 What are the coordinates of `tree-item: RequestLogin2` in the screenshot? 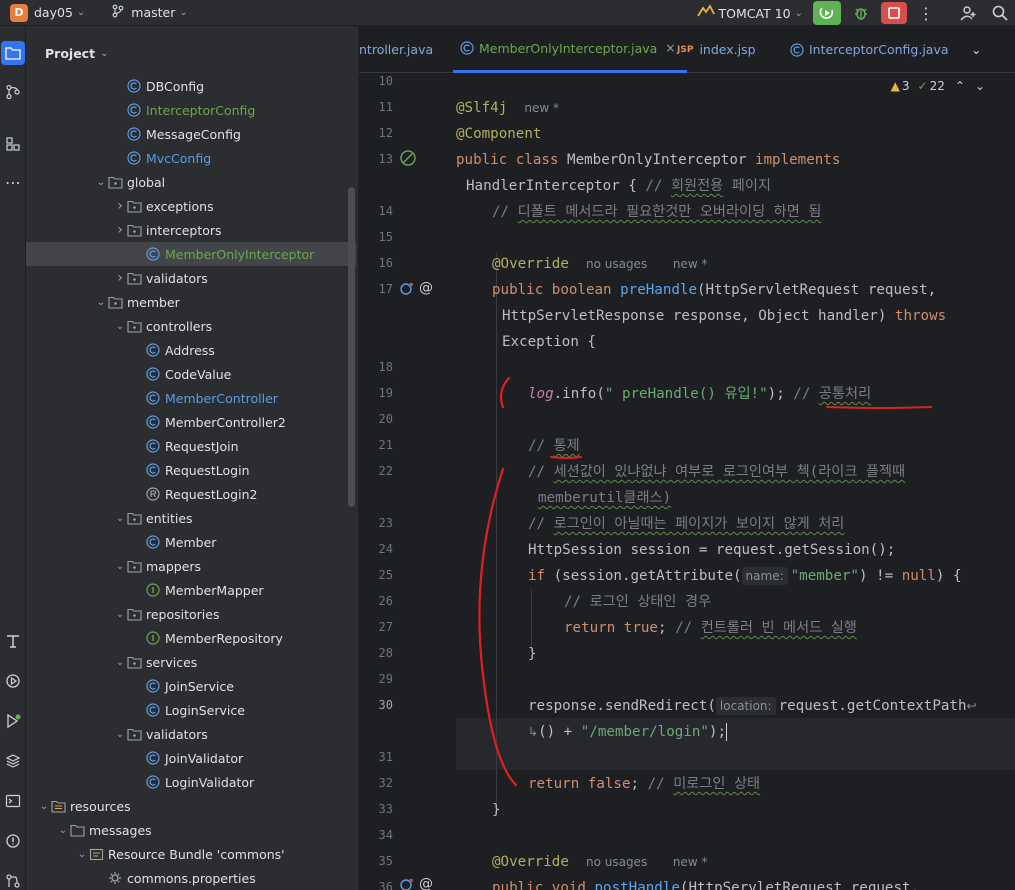 It's located at (191, 494).